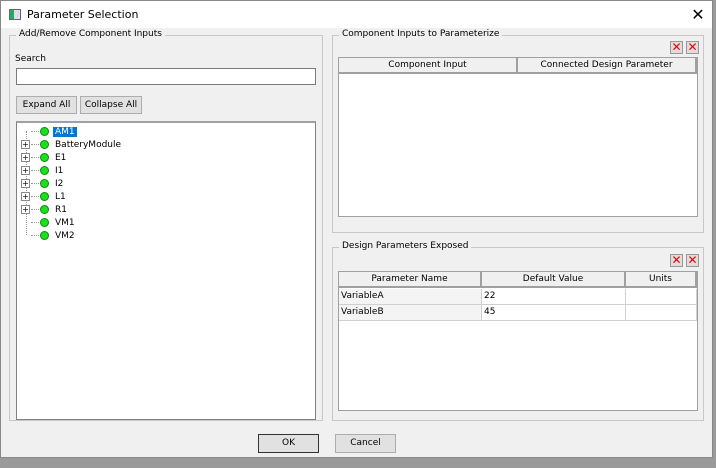 Image resolution: width=716 pixels, height=468 pixels. What do you see at coordinates (60, 197) in the screenshot?
I see `tree-node-label: L1` at bounding box center [60, 197].